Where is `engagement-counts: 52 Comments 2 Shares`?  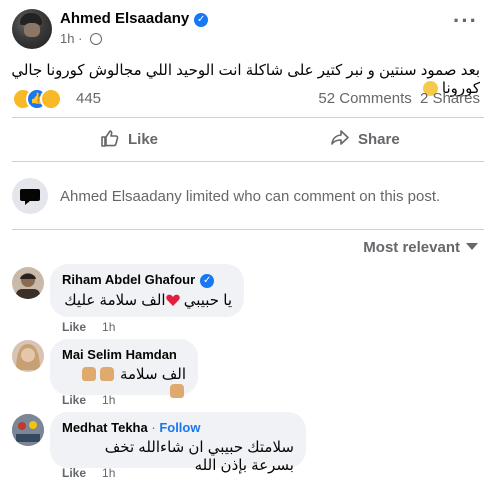 engagement-counts: 52 Comments 2 Shares is located at coordinates (399, 98).